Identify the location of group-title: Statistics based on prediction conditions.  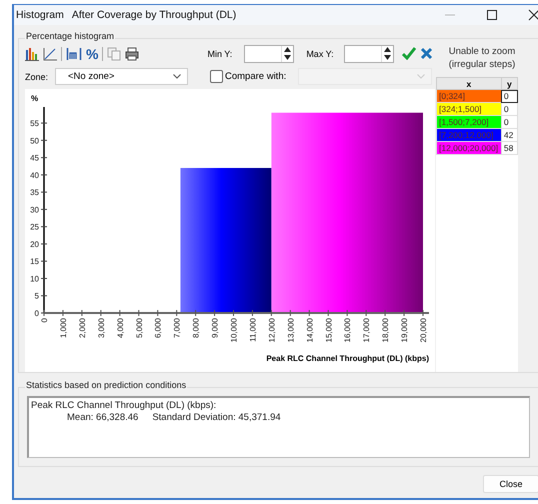
(106, 385).